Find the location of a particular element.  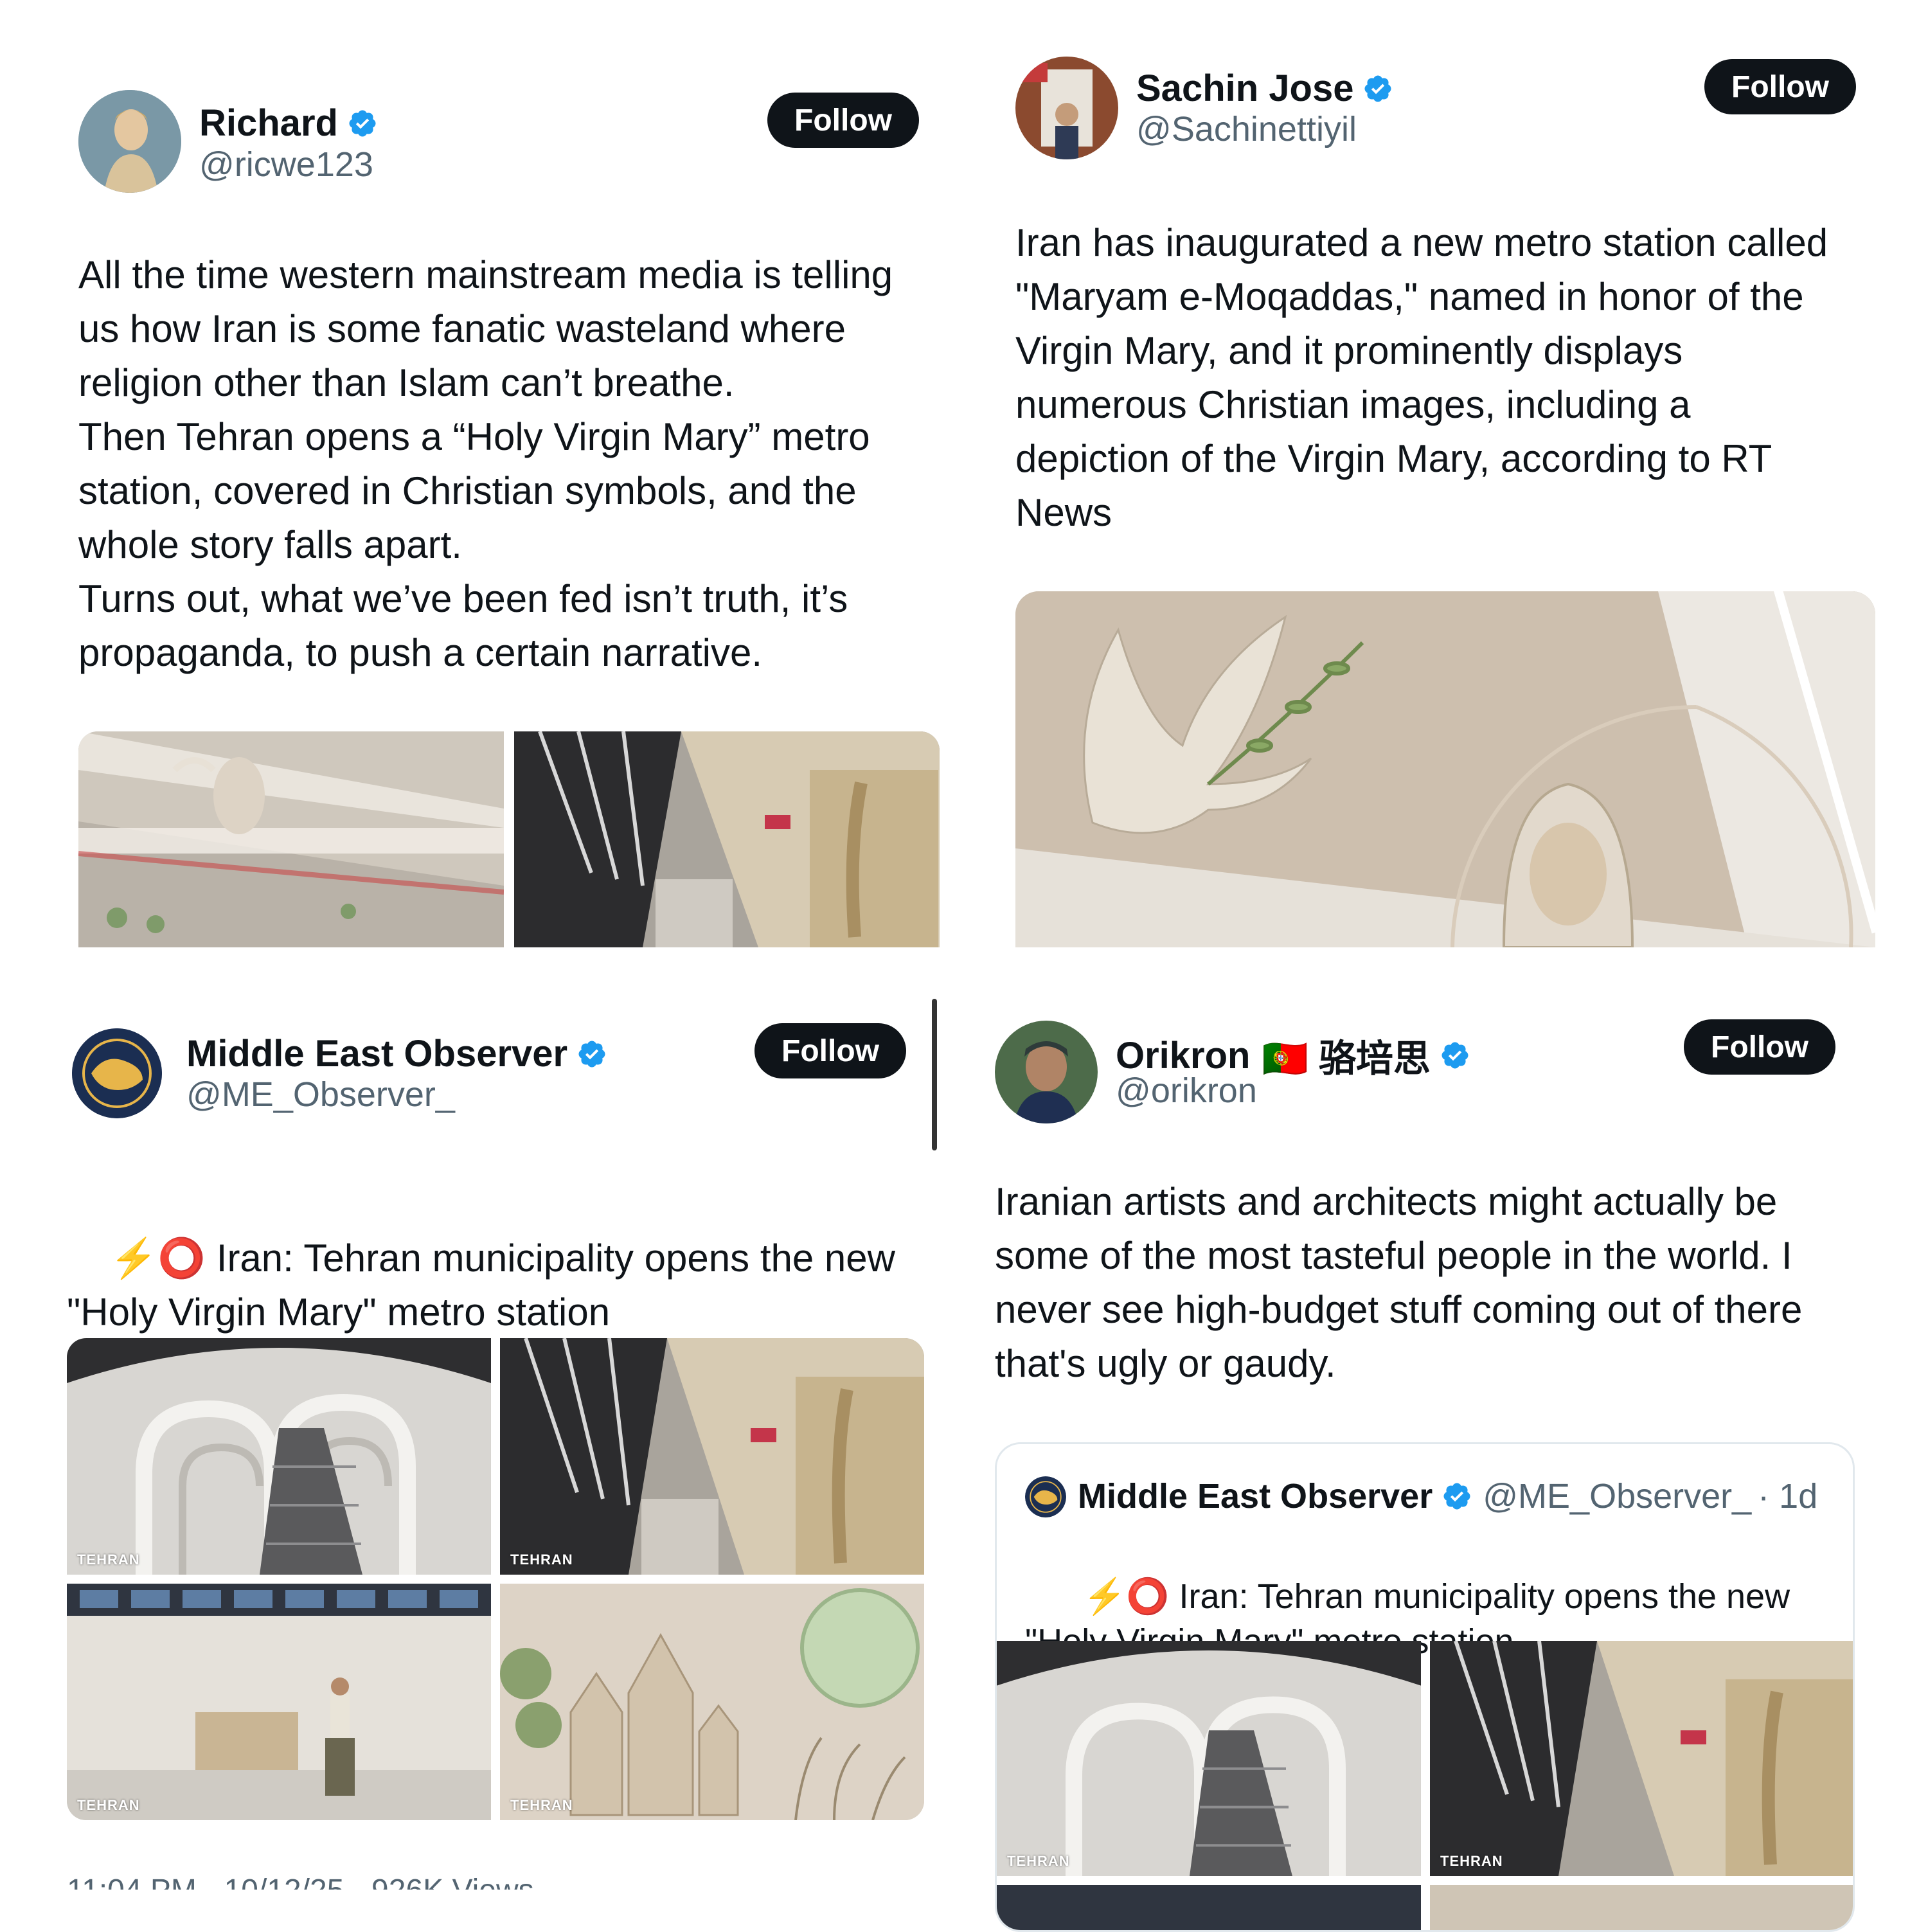

author-name: Sachin Jose is located at coordinates (1265, 88).